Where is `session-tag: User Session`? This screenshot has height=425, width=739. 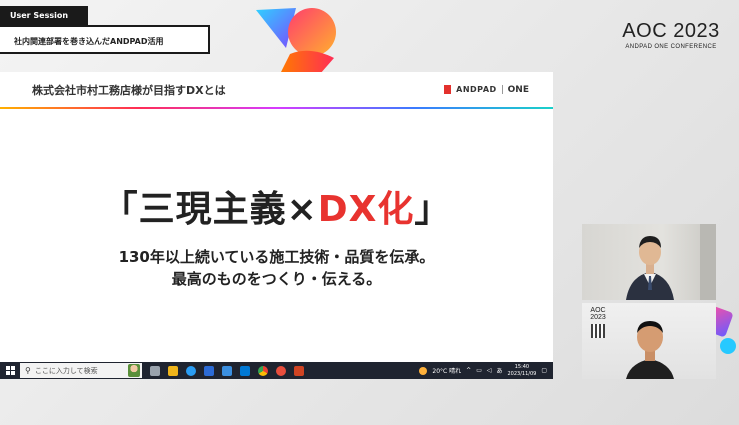 session-tag: User Session is located at coordinates (44, 15).